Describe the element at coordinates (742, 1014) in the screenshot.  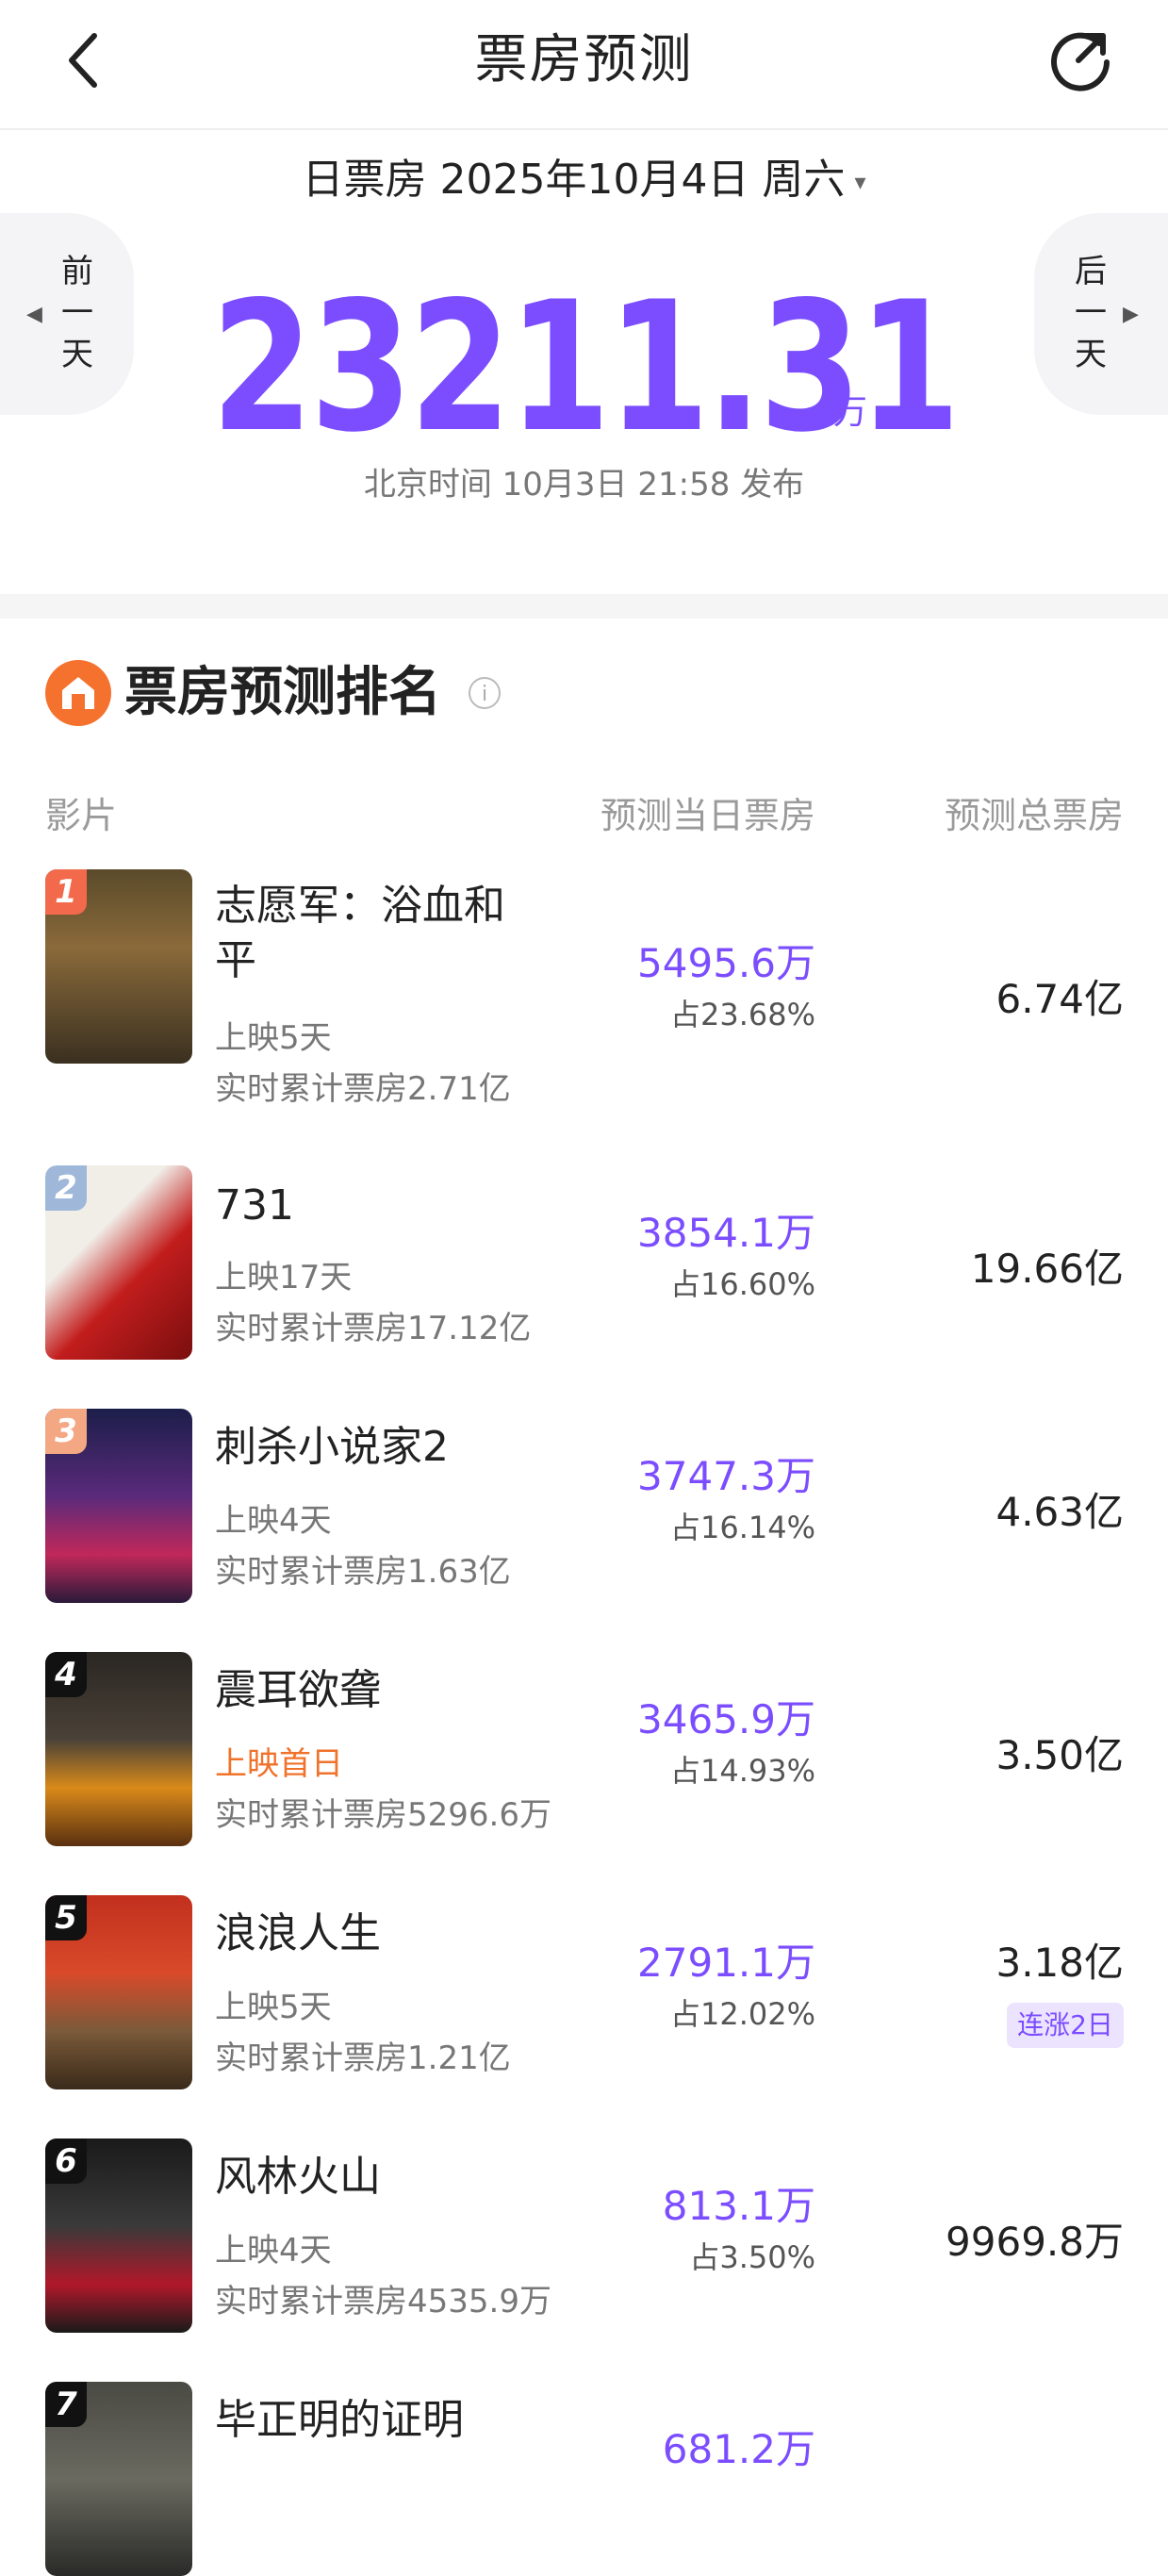
I see `day-share: 占23.68%` at that location.